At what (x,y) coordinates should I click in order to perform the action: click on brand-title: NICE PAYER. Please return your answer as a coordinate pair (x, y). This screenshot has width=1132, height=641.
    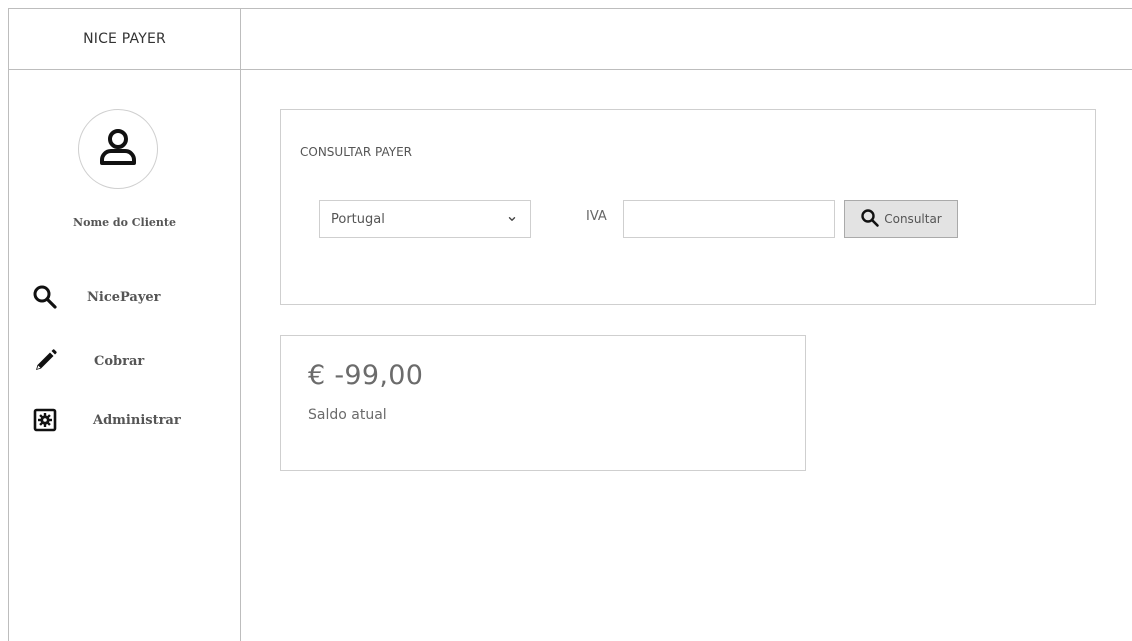
    Looking at the image, I should click on (124, 39).